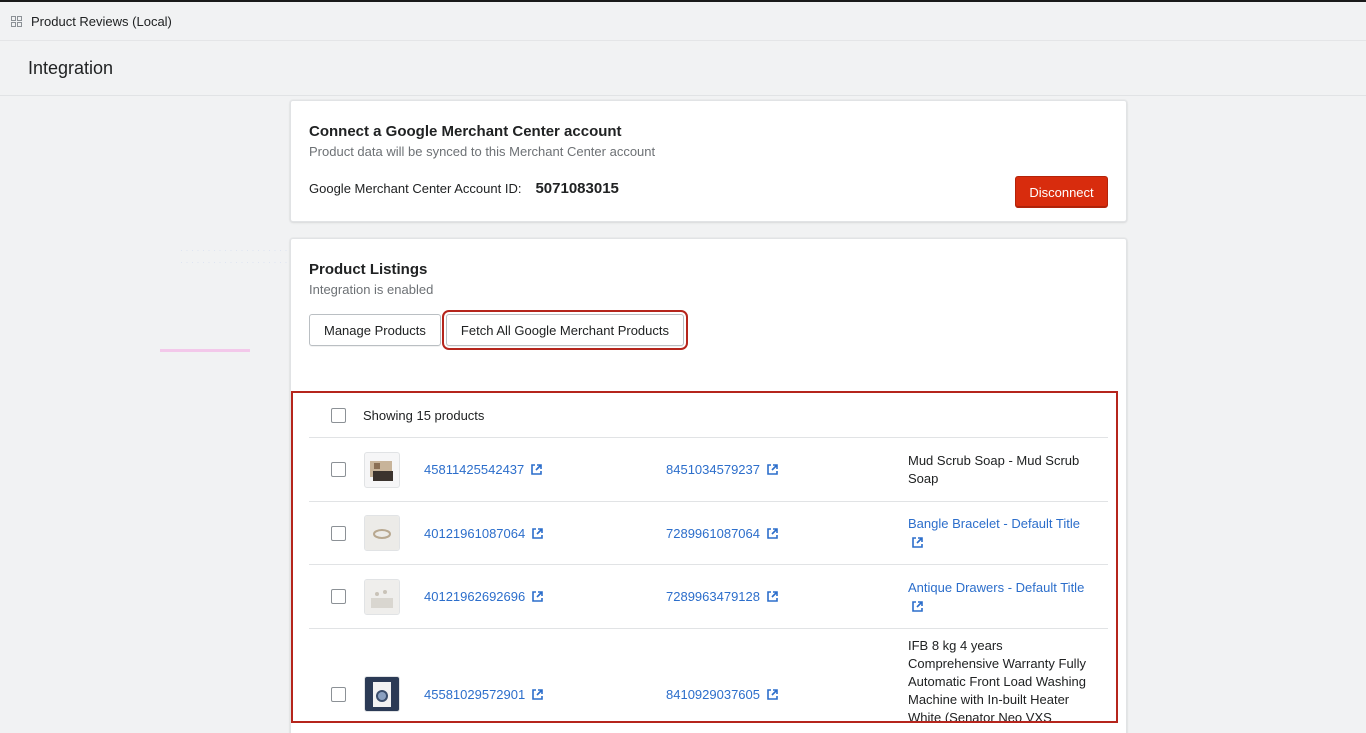  I want to click on account-id-value: 5071083015, so click(577, 188).